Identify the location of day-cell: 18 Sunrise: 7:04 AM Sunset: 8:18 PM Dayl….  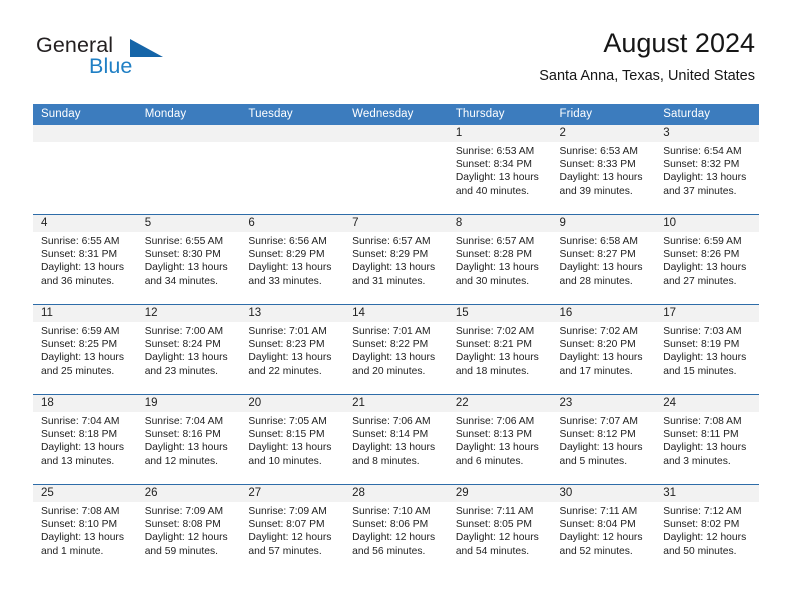
(85, 439).